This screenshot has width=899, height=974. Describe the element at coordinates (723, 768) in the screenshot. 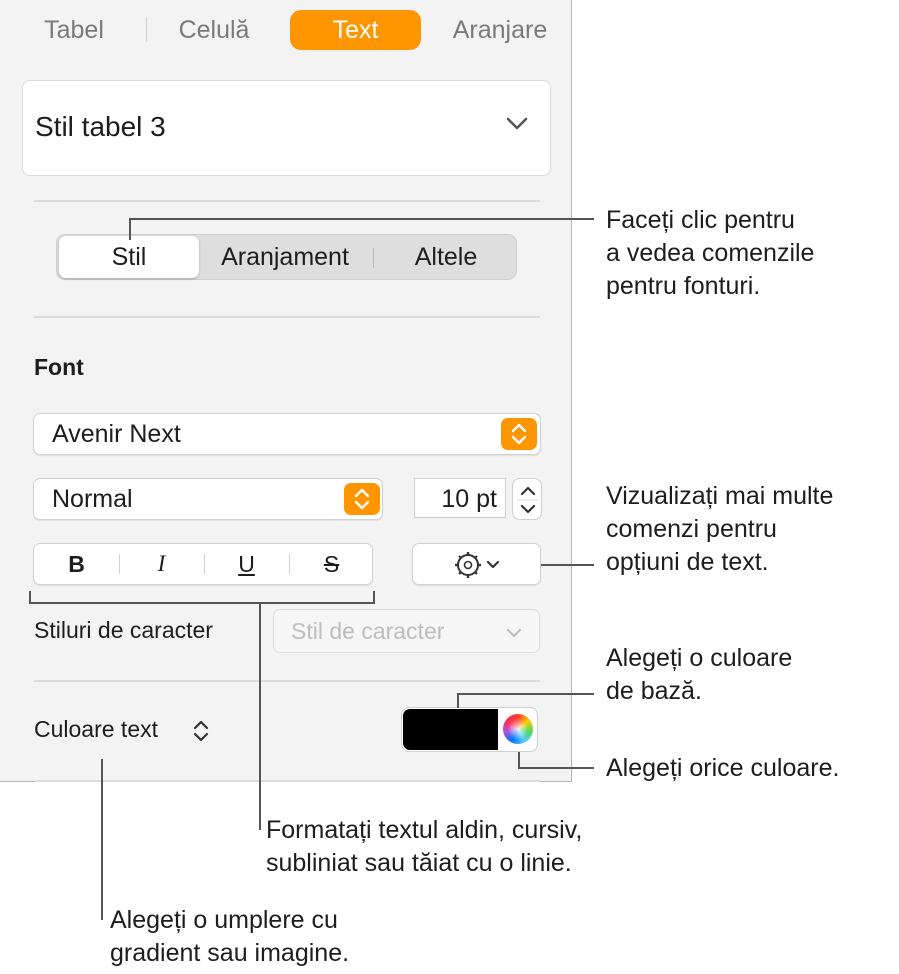

I see `callout-any-color: Alegeți orice culoare.` at that location.